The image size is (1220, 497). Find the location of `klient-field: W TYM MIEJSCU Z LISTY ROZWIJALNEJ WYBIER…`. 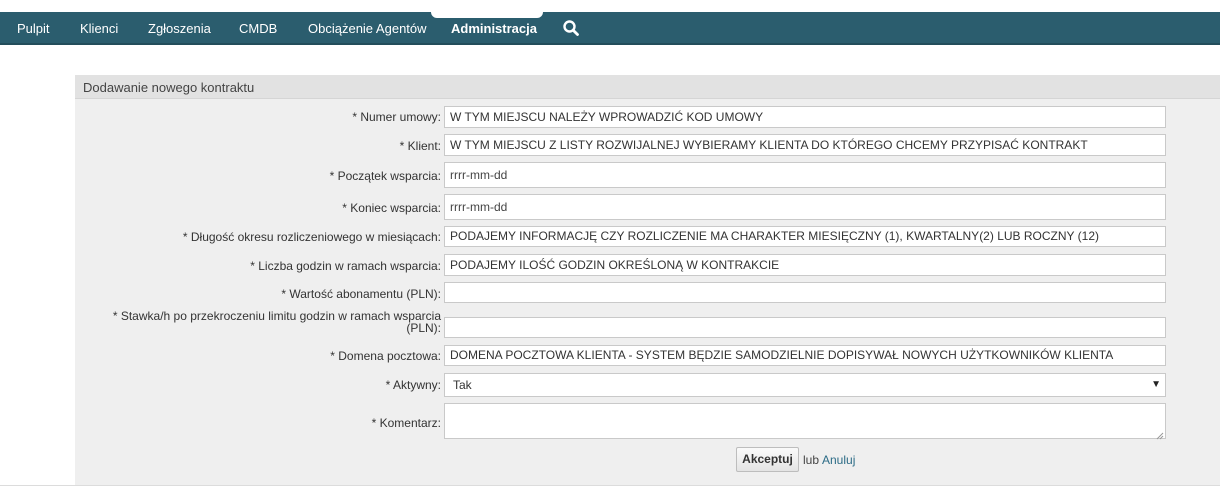

klient-field: W TYM MIEJSCU Z LISTY ROZWIJALNEJ WYBIER… is located at coordinates (805, 145).